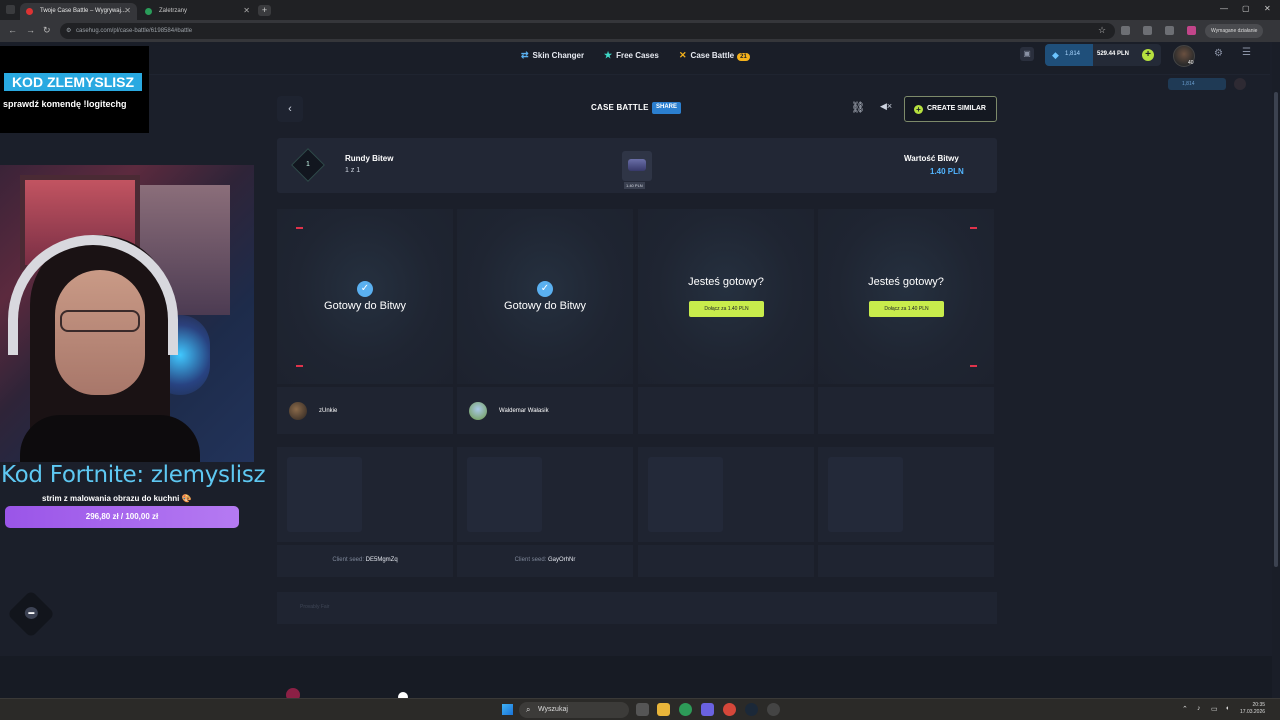 Image resolution: width=1280 pixels, height=720 pixels. I want to click on hamburger-menu-icon: ☰, so click(1246, 52).